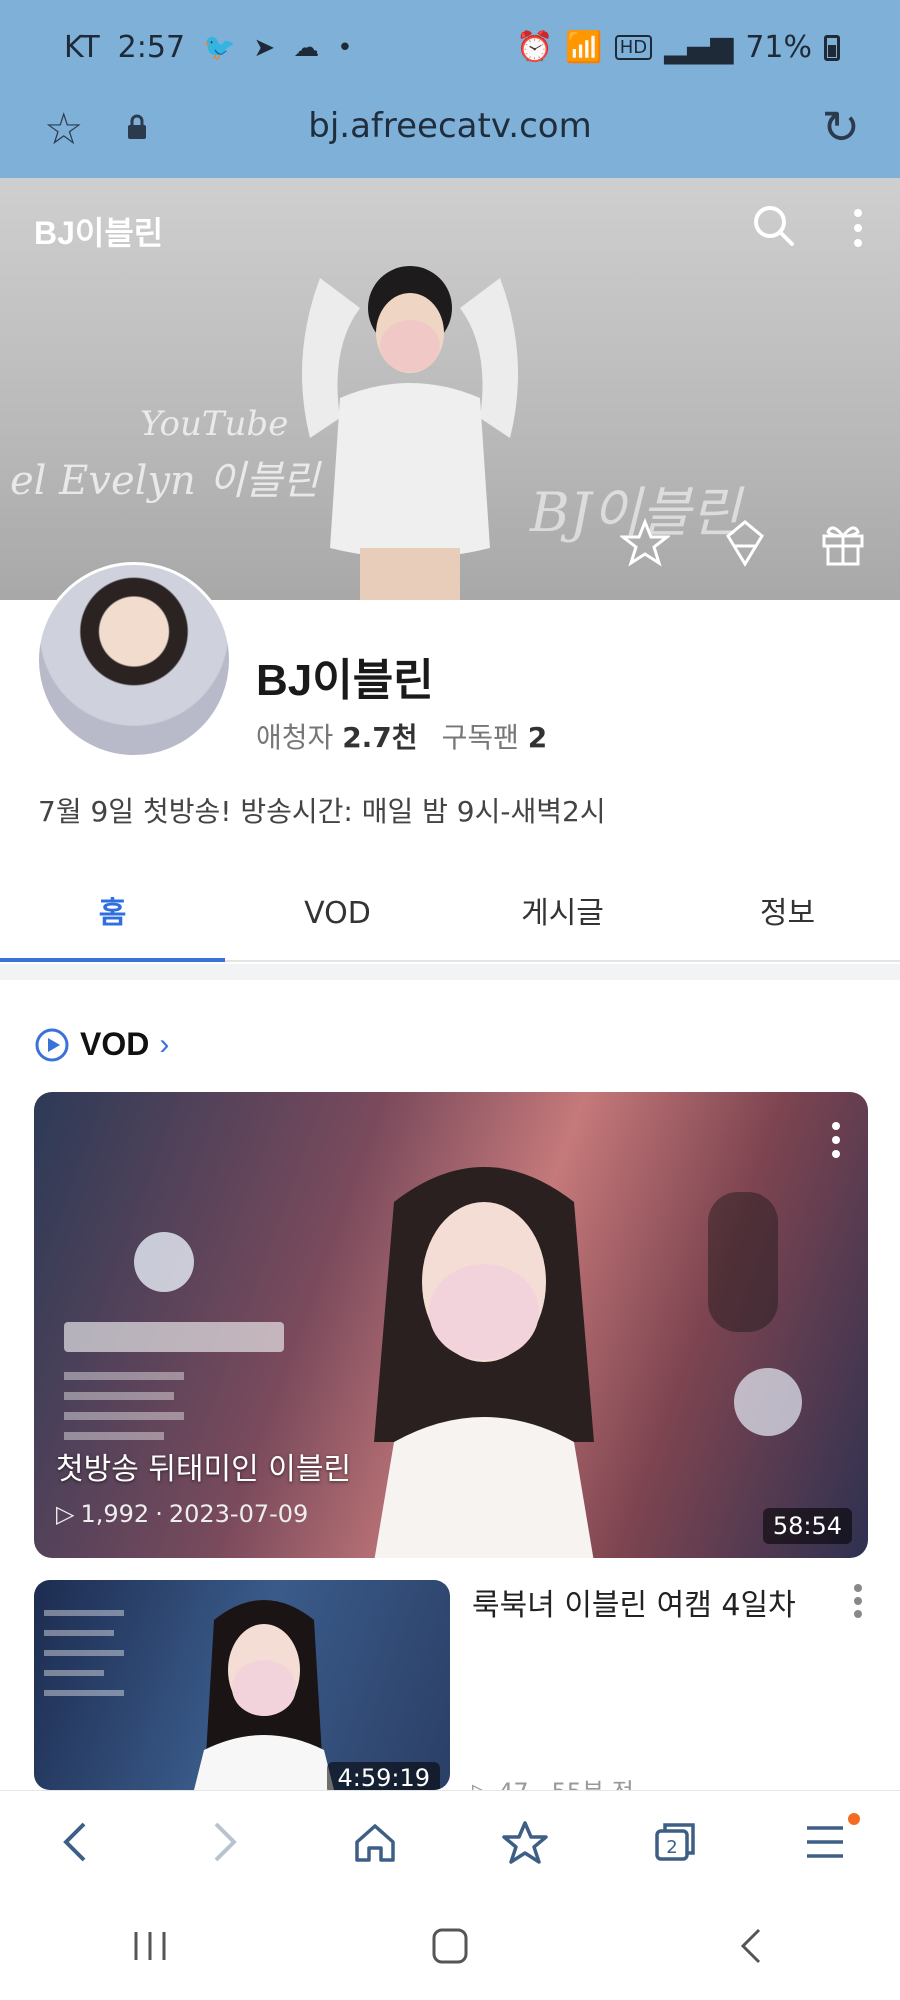 The width and height of the screenshot is (900, 2000). I want to click on forward-button, so click(225, 1841).